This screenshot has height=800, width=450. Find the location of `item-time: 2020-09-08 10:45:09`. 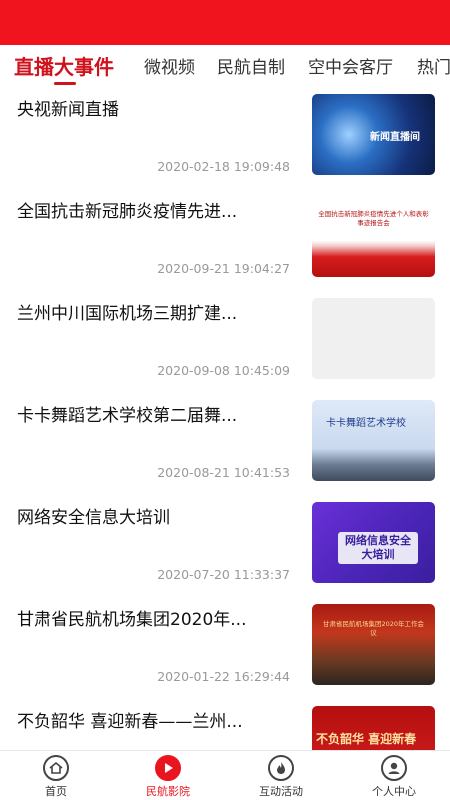

item-time: 2020-09-08 10:45:09 is located at coordinates (223, 370).